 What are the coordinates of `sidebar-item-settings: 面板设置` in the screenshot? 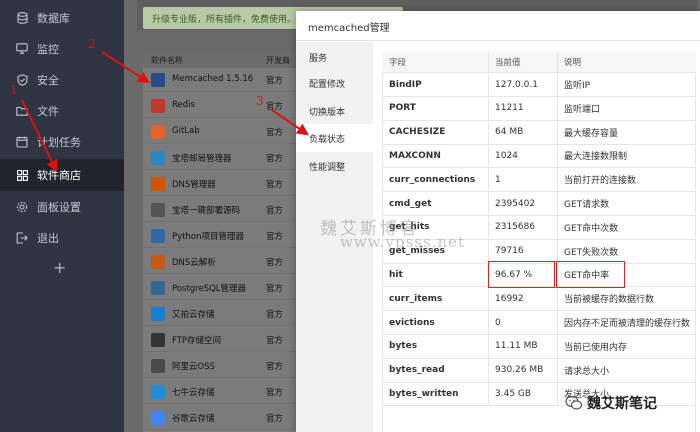 It's located at (62, 206).